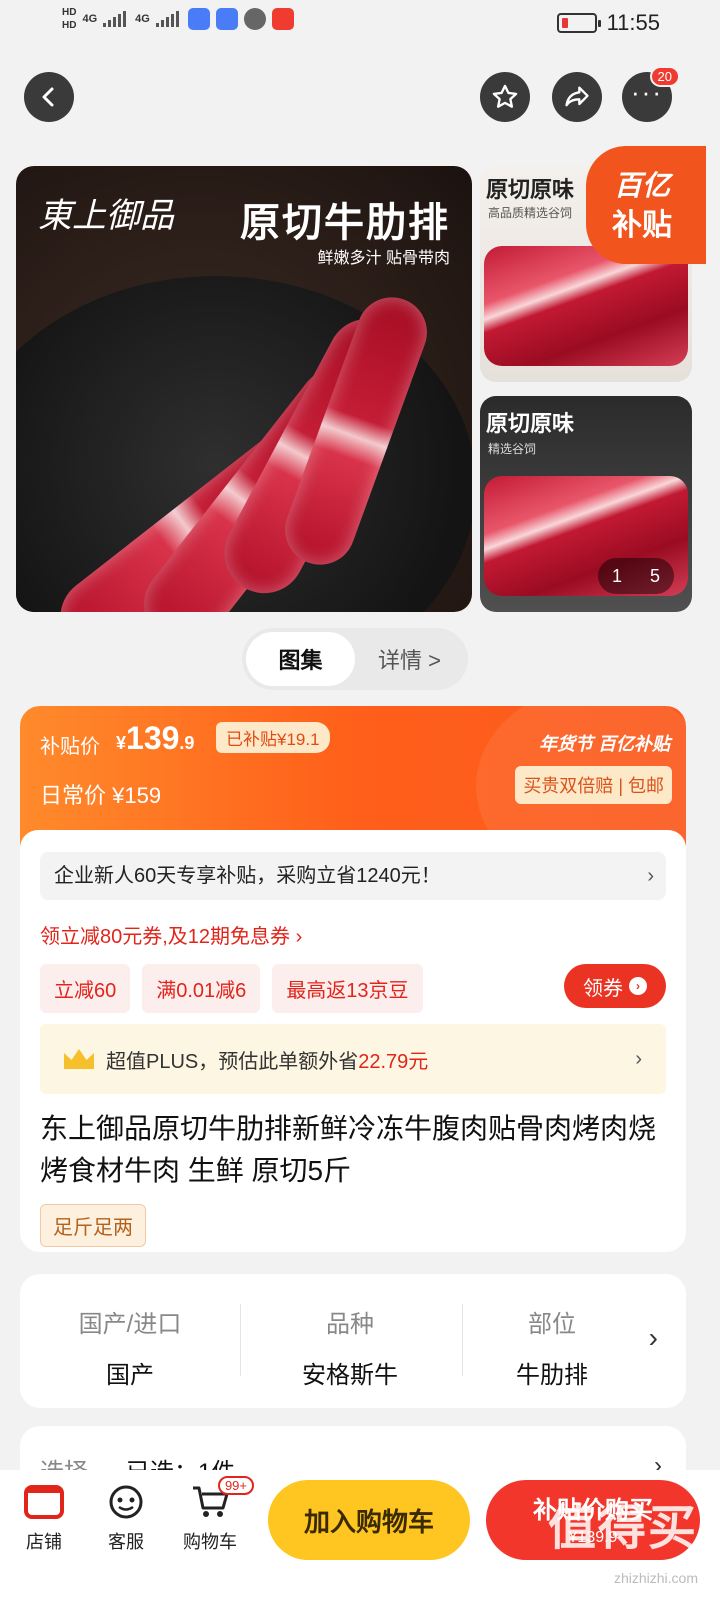  I want to click on hd-indicator: HD HD, so click(69, 19).